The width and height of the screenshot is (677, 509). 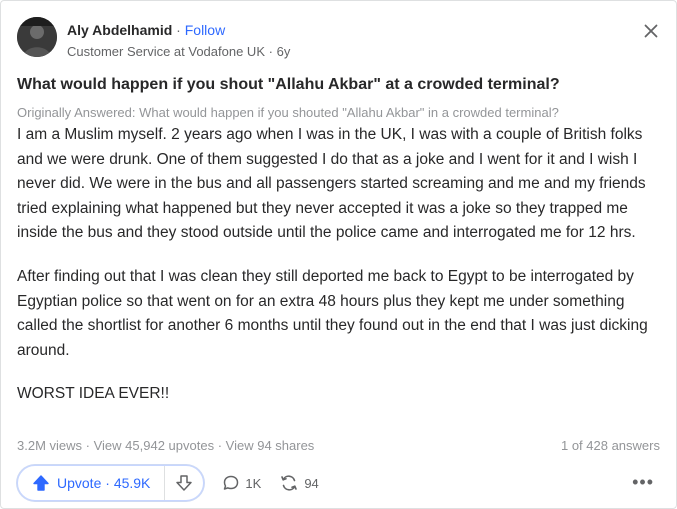 I want to click on action-bar: Upvote · 45.9K 1K 94, so click(x=168, y=483).